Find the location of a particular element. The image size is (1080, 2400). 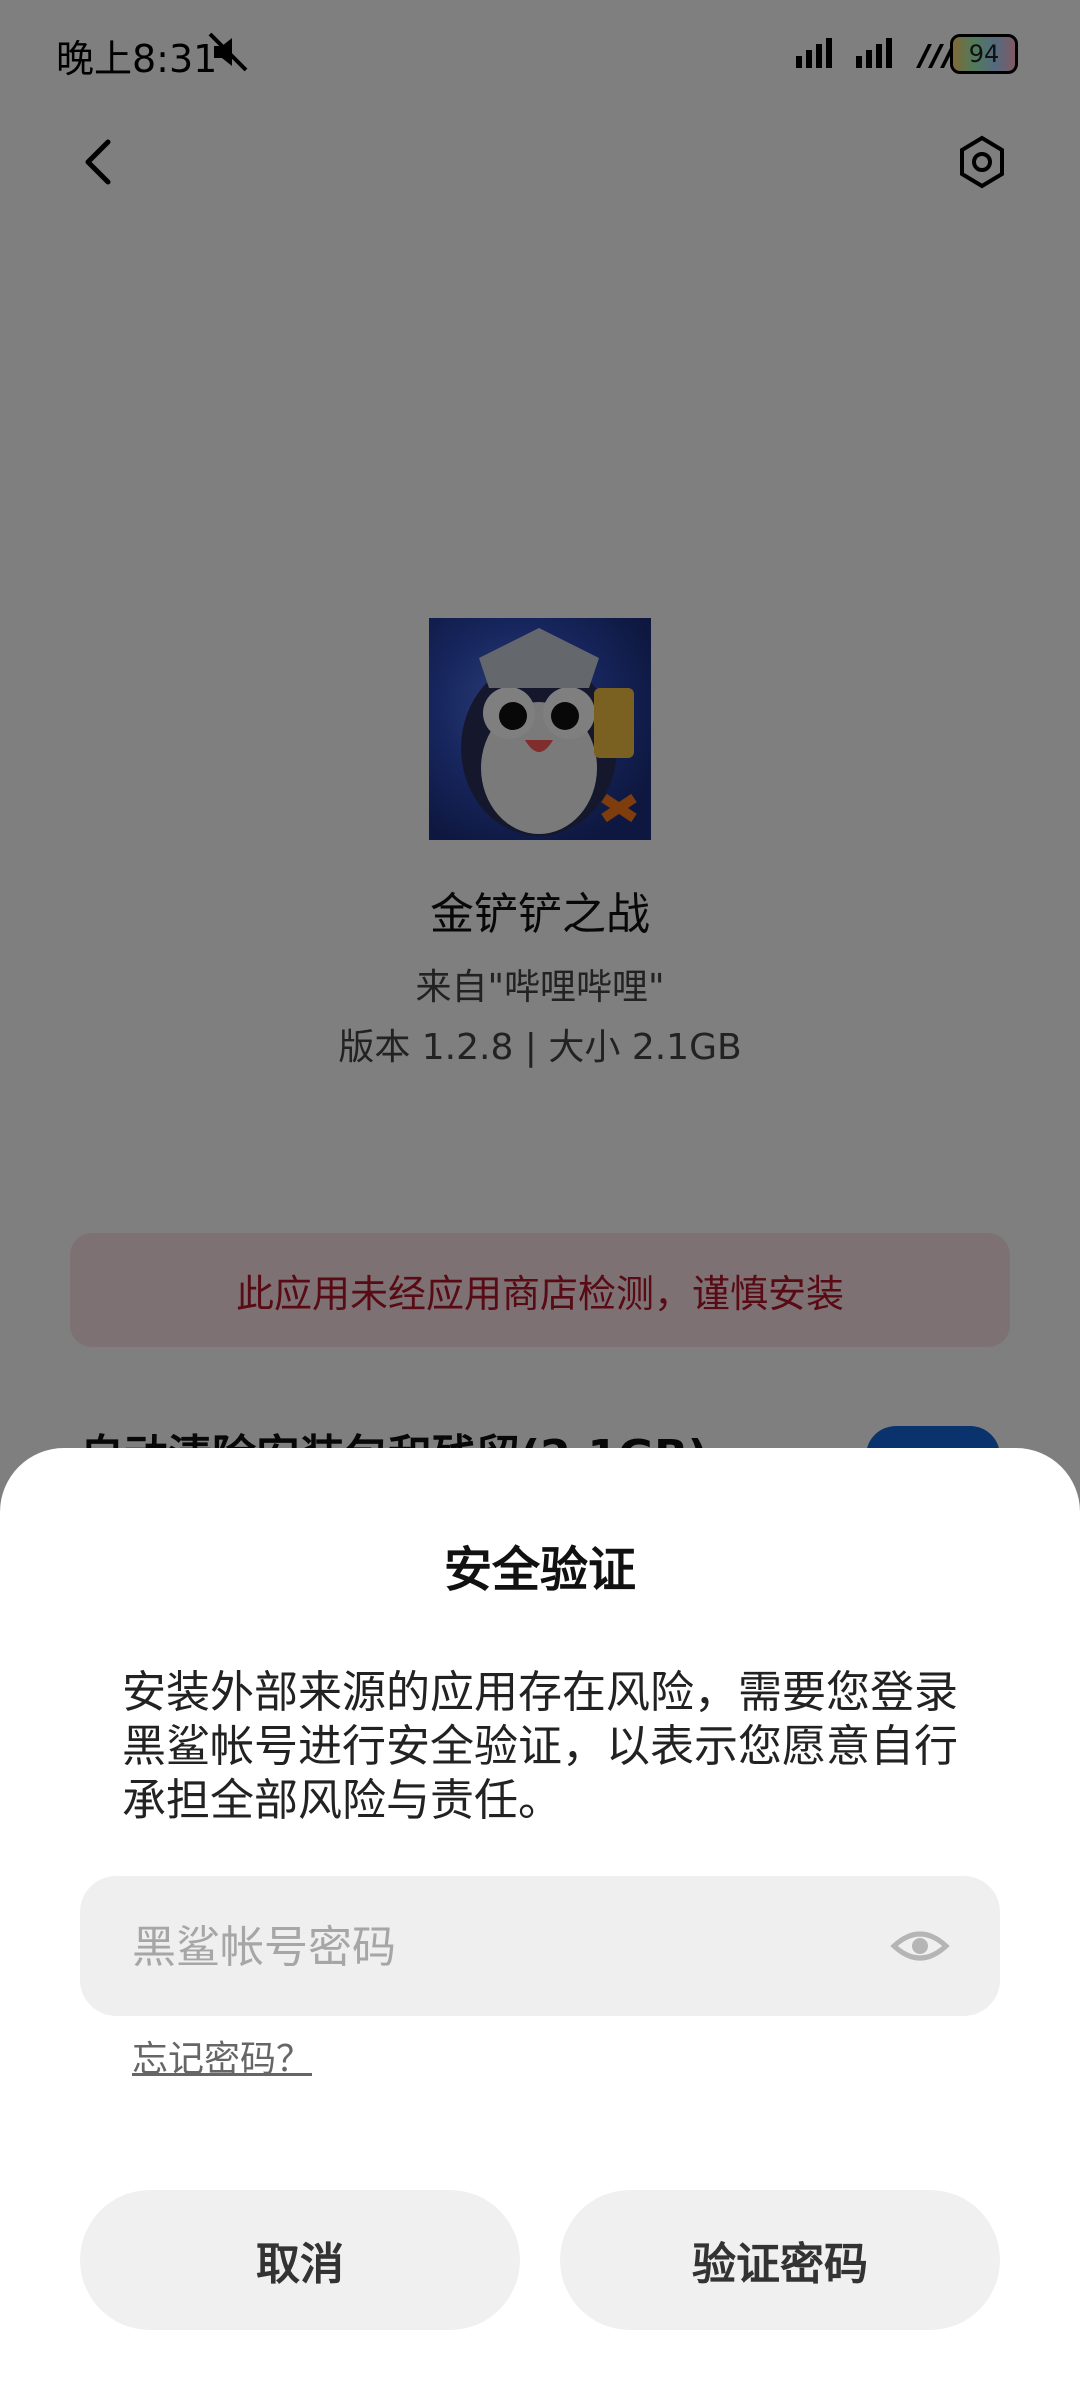

cancel-button: 取消 is located at coordinates (300, 2260).